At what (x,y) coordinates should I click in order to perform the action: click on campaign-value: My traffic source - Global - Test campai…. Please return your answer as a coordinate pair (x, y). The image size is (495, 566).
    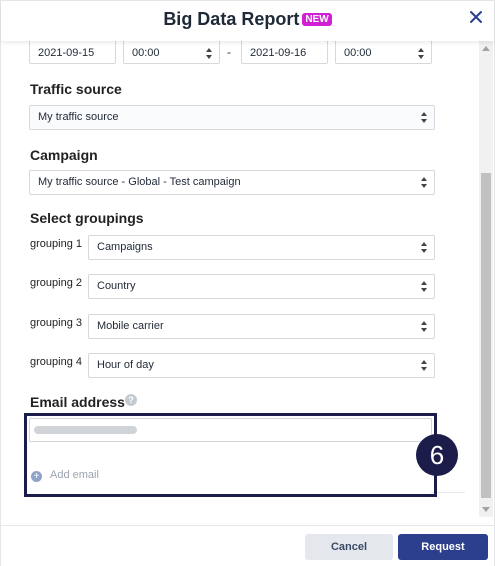
    Looking at the image, I should click on (139, 182).